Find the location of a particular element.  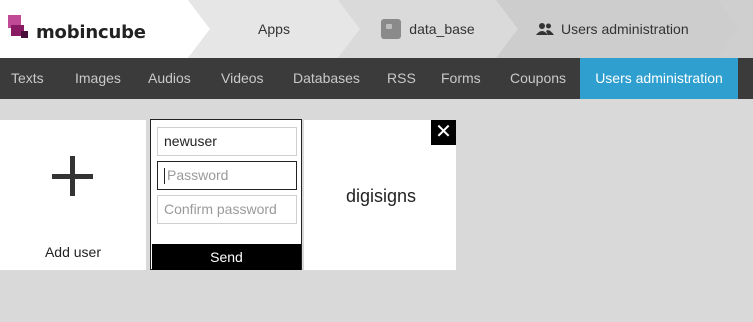

breadcrumb-apps-label: Apps is located at coordinates (274, 29).